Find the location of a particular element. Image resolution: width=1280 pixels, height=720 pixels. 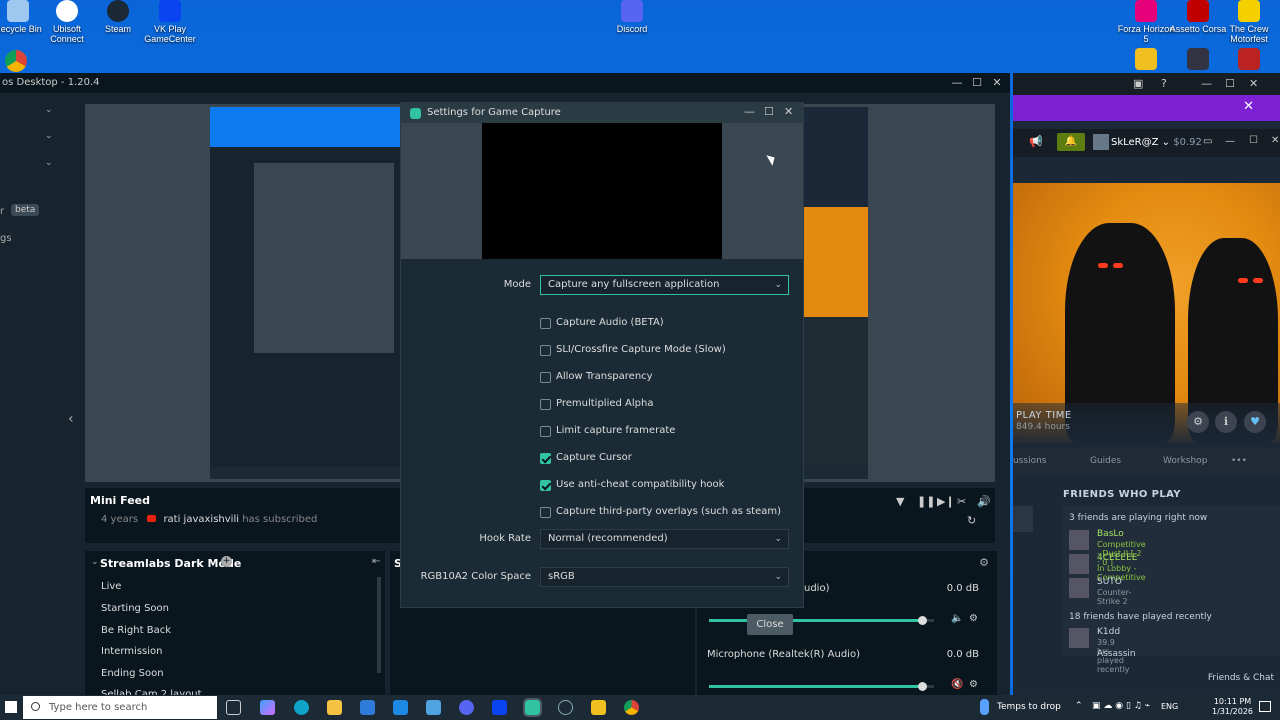

sidebar-item-label: r is located at coordinates (2, 211).